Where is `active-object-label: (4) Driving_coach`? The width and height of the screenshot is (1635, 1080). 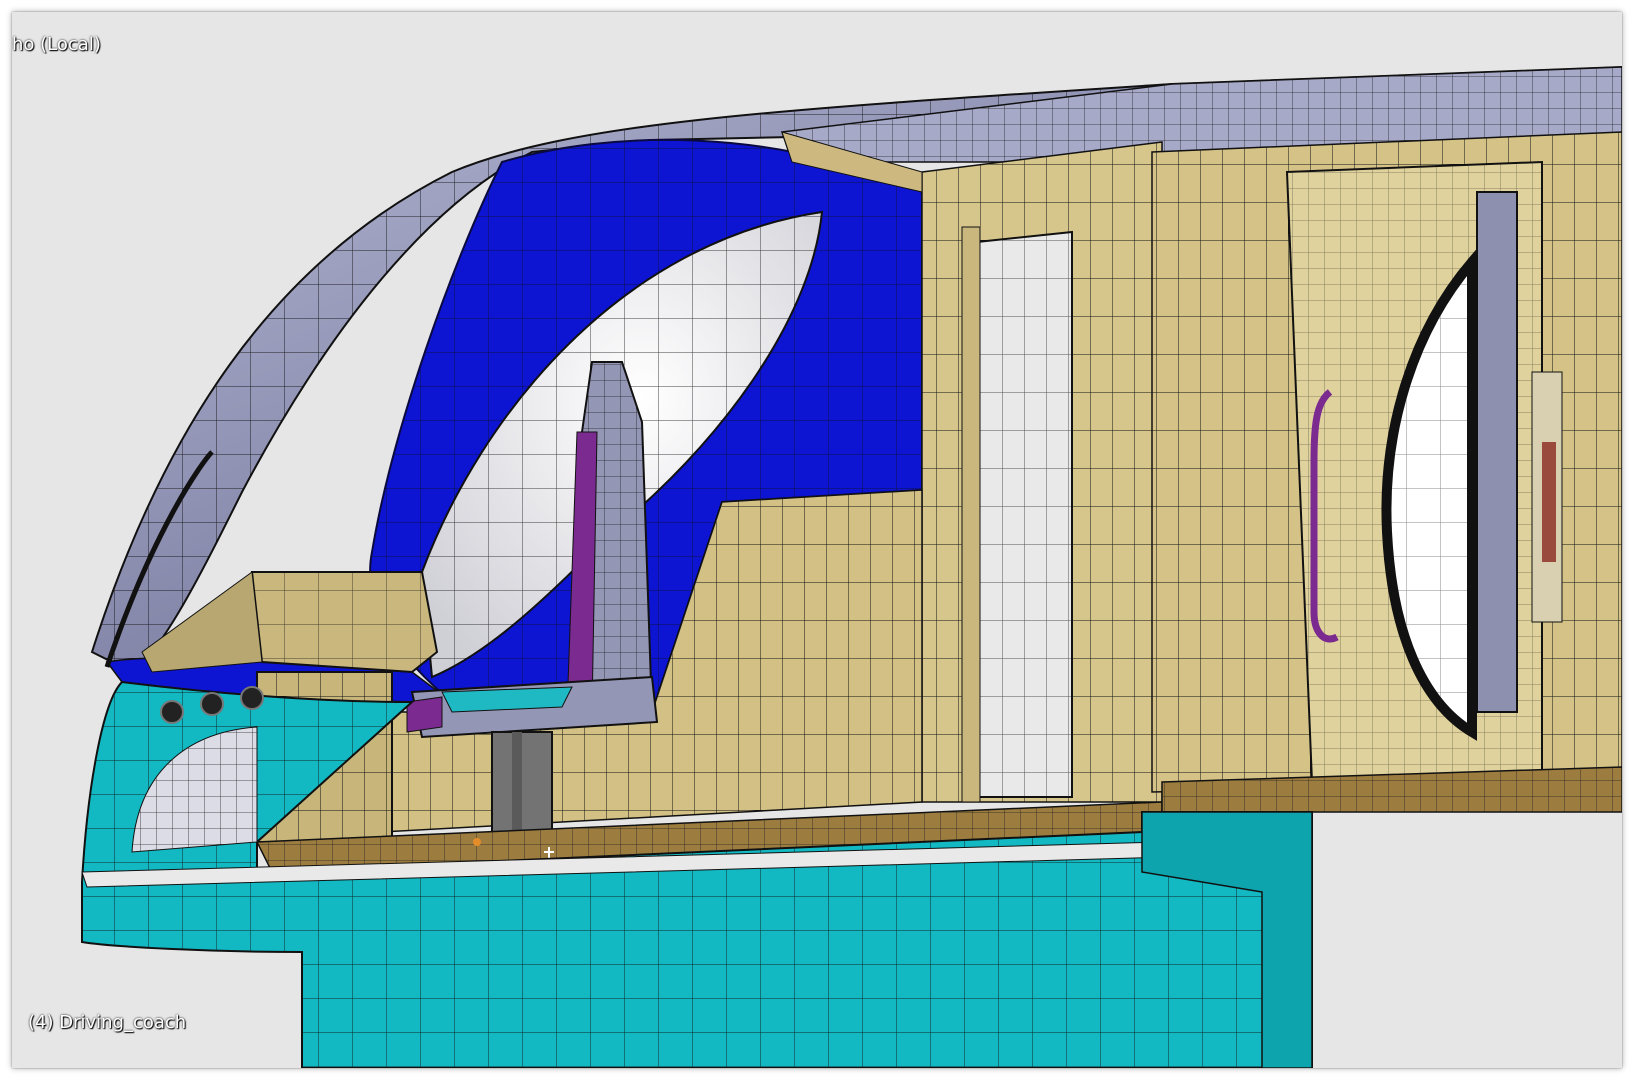
active-object-label: (4) Driving_coach is located at coordinates (107, 1022).